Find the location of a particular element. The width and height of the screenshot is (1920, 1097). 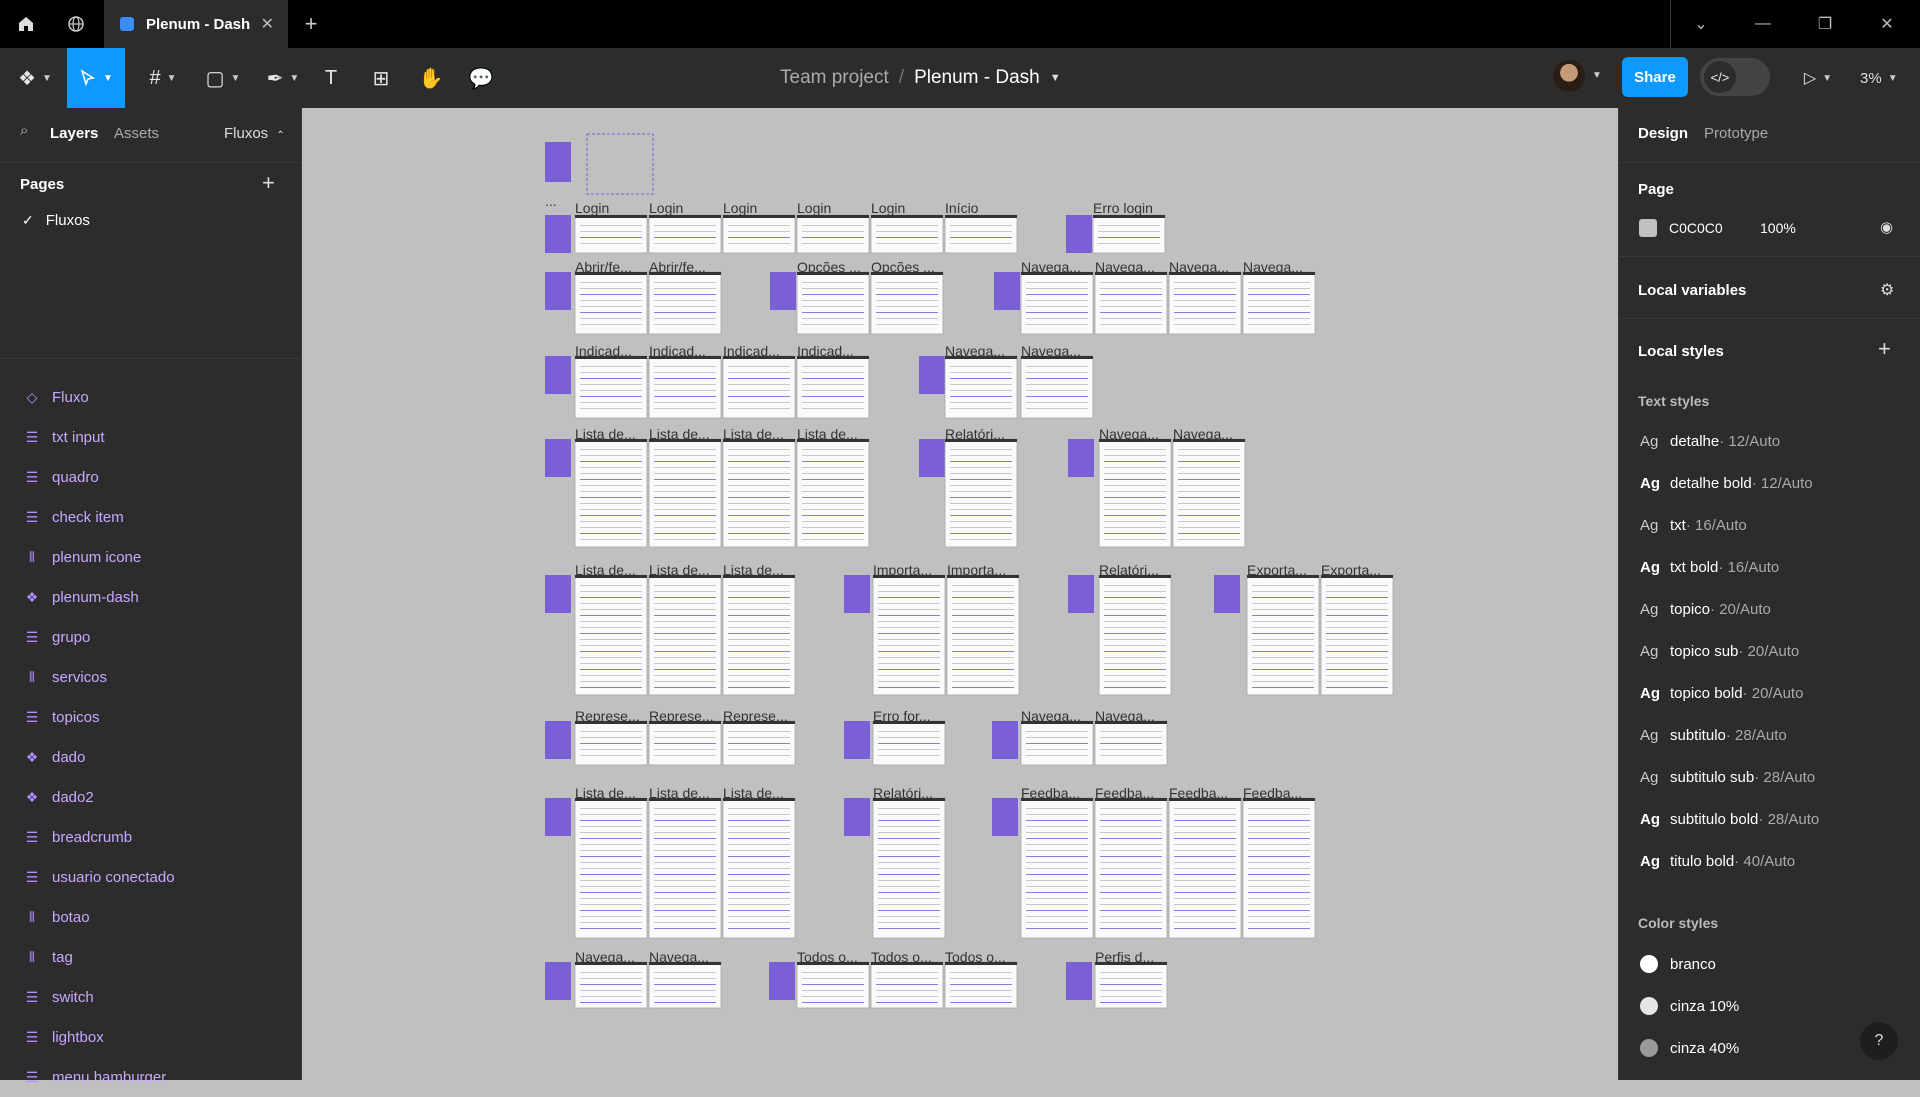

layer-item: ☰ usuario conectado is located at coordinates (150, 877).